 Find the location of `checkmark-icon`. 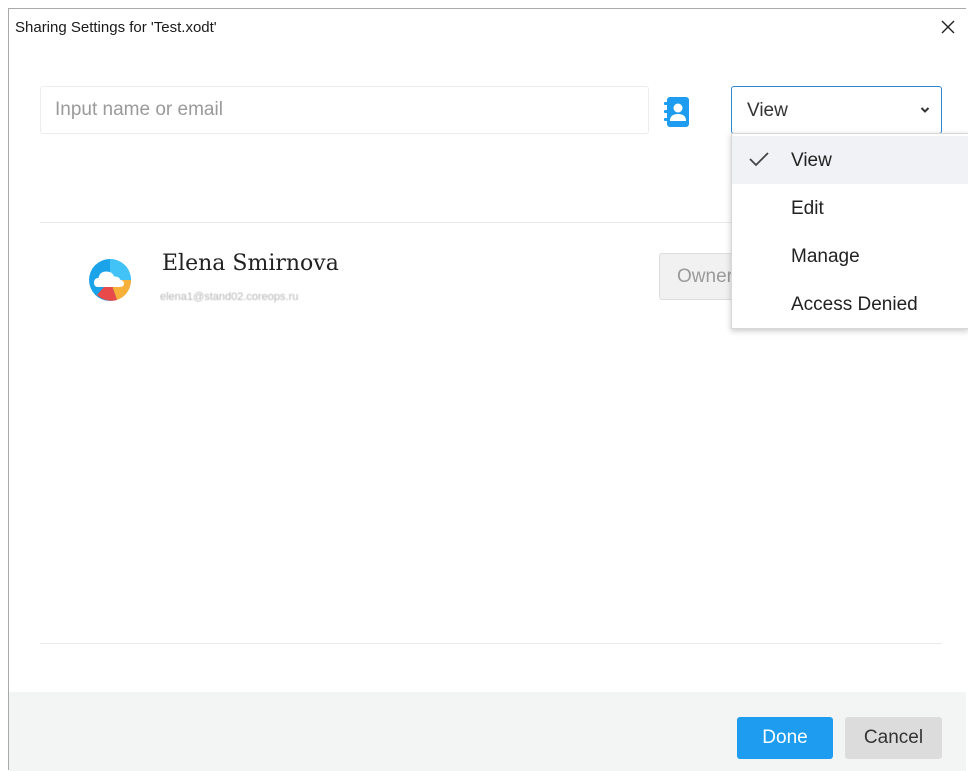

checkmark-icon is located at coordinates (759, 159).